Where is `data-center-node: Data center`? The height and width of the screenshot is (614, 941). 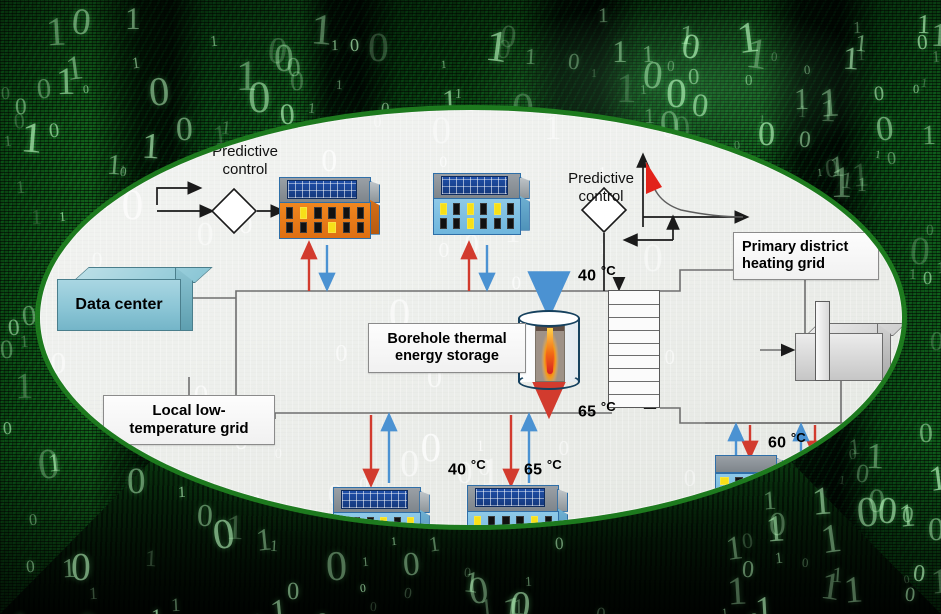
data-center-node: Data center is located at coordinates (135, 299).